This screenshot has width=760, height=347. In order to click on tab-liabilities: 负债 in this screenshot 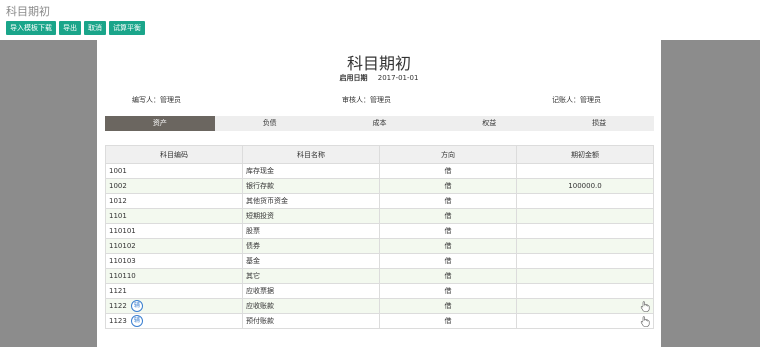, I will do `click(270, 123)`.